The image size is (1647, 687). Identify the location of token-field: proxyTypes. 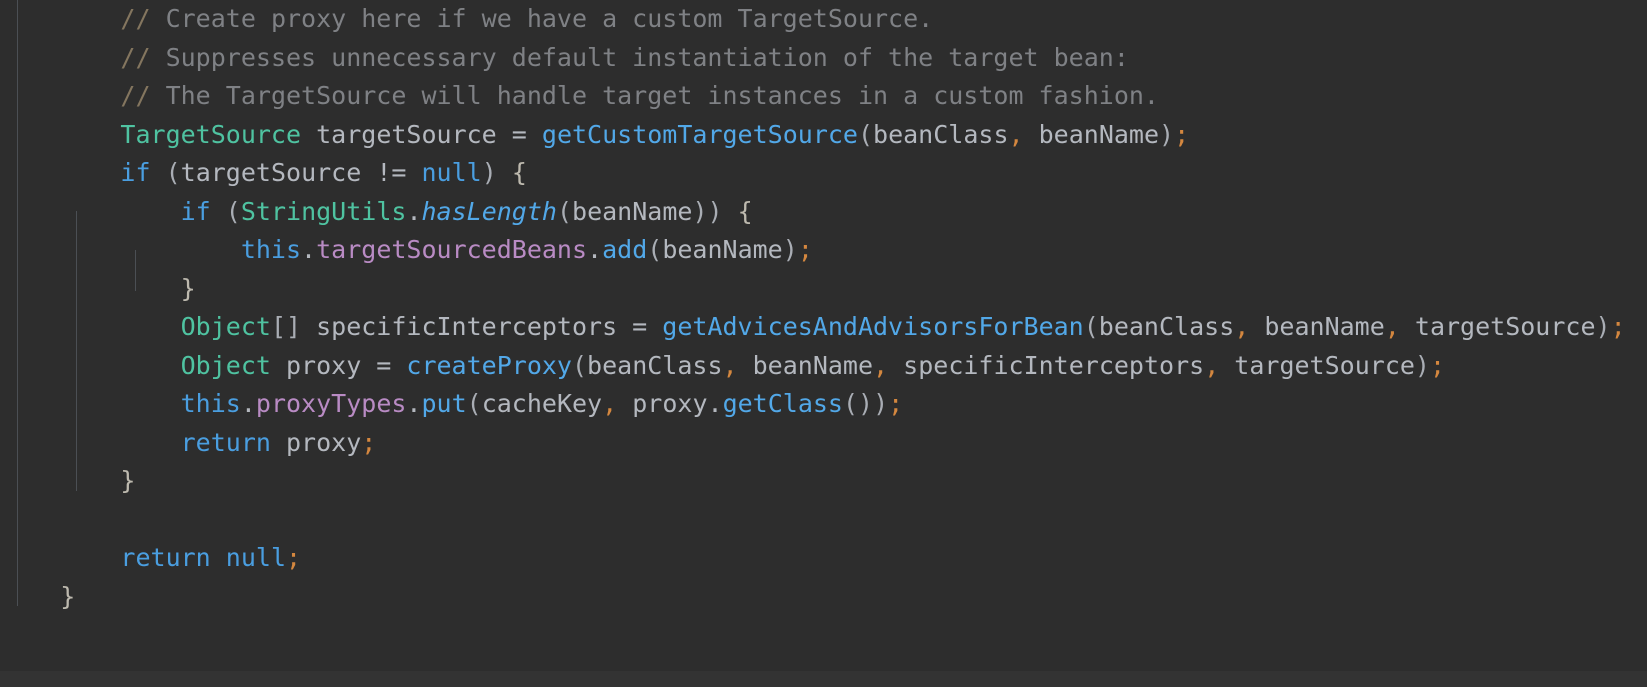
(331, 403).